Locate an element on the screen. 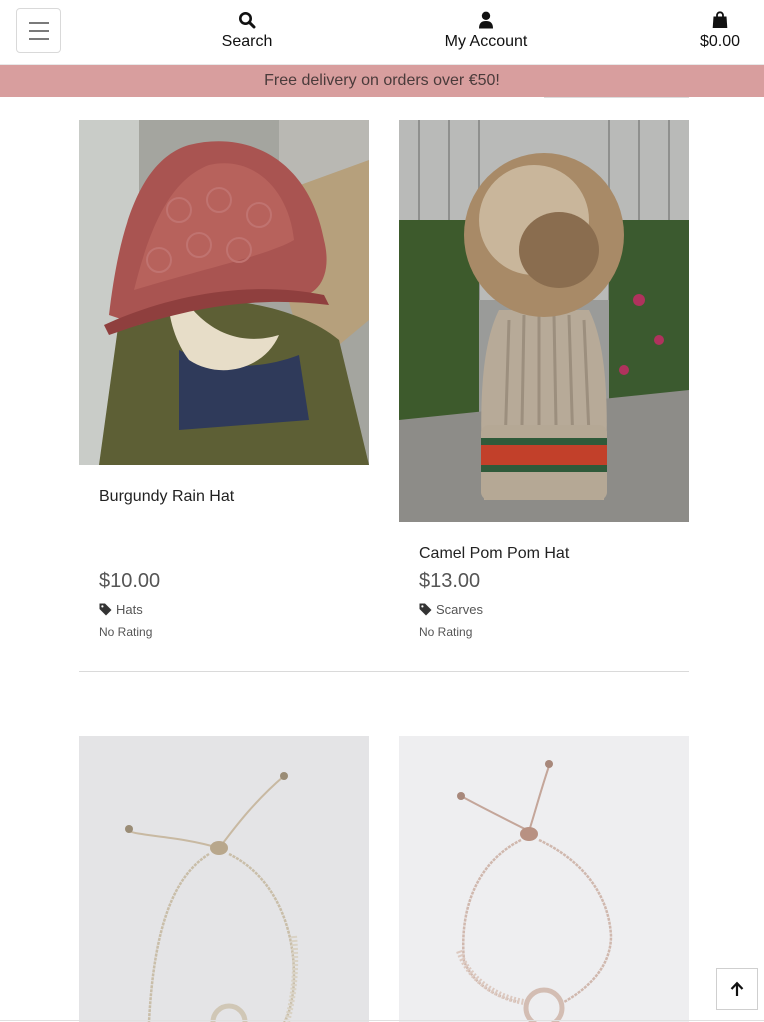  search-icon is located at coordinates (247, 20).